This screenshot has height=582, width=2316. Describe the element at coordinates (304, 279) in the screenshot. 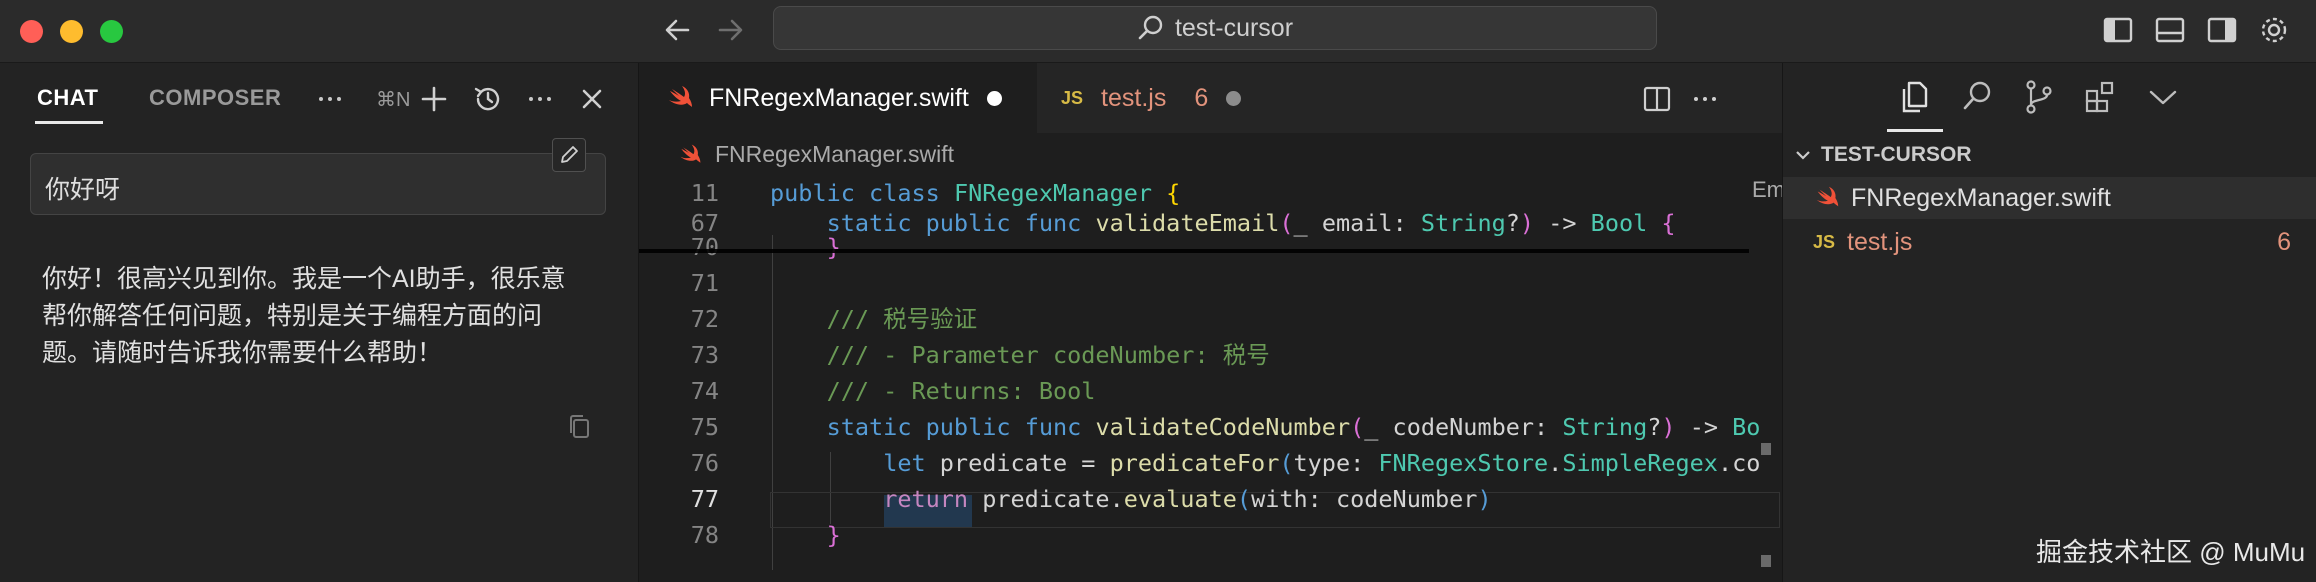

I see `assistant-message-line: 你好！很高兴见到你。我是一个AI助手，很乐意` at that location.